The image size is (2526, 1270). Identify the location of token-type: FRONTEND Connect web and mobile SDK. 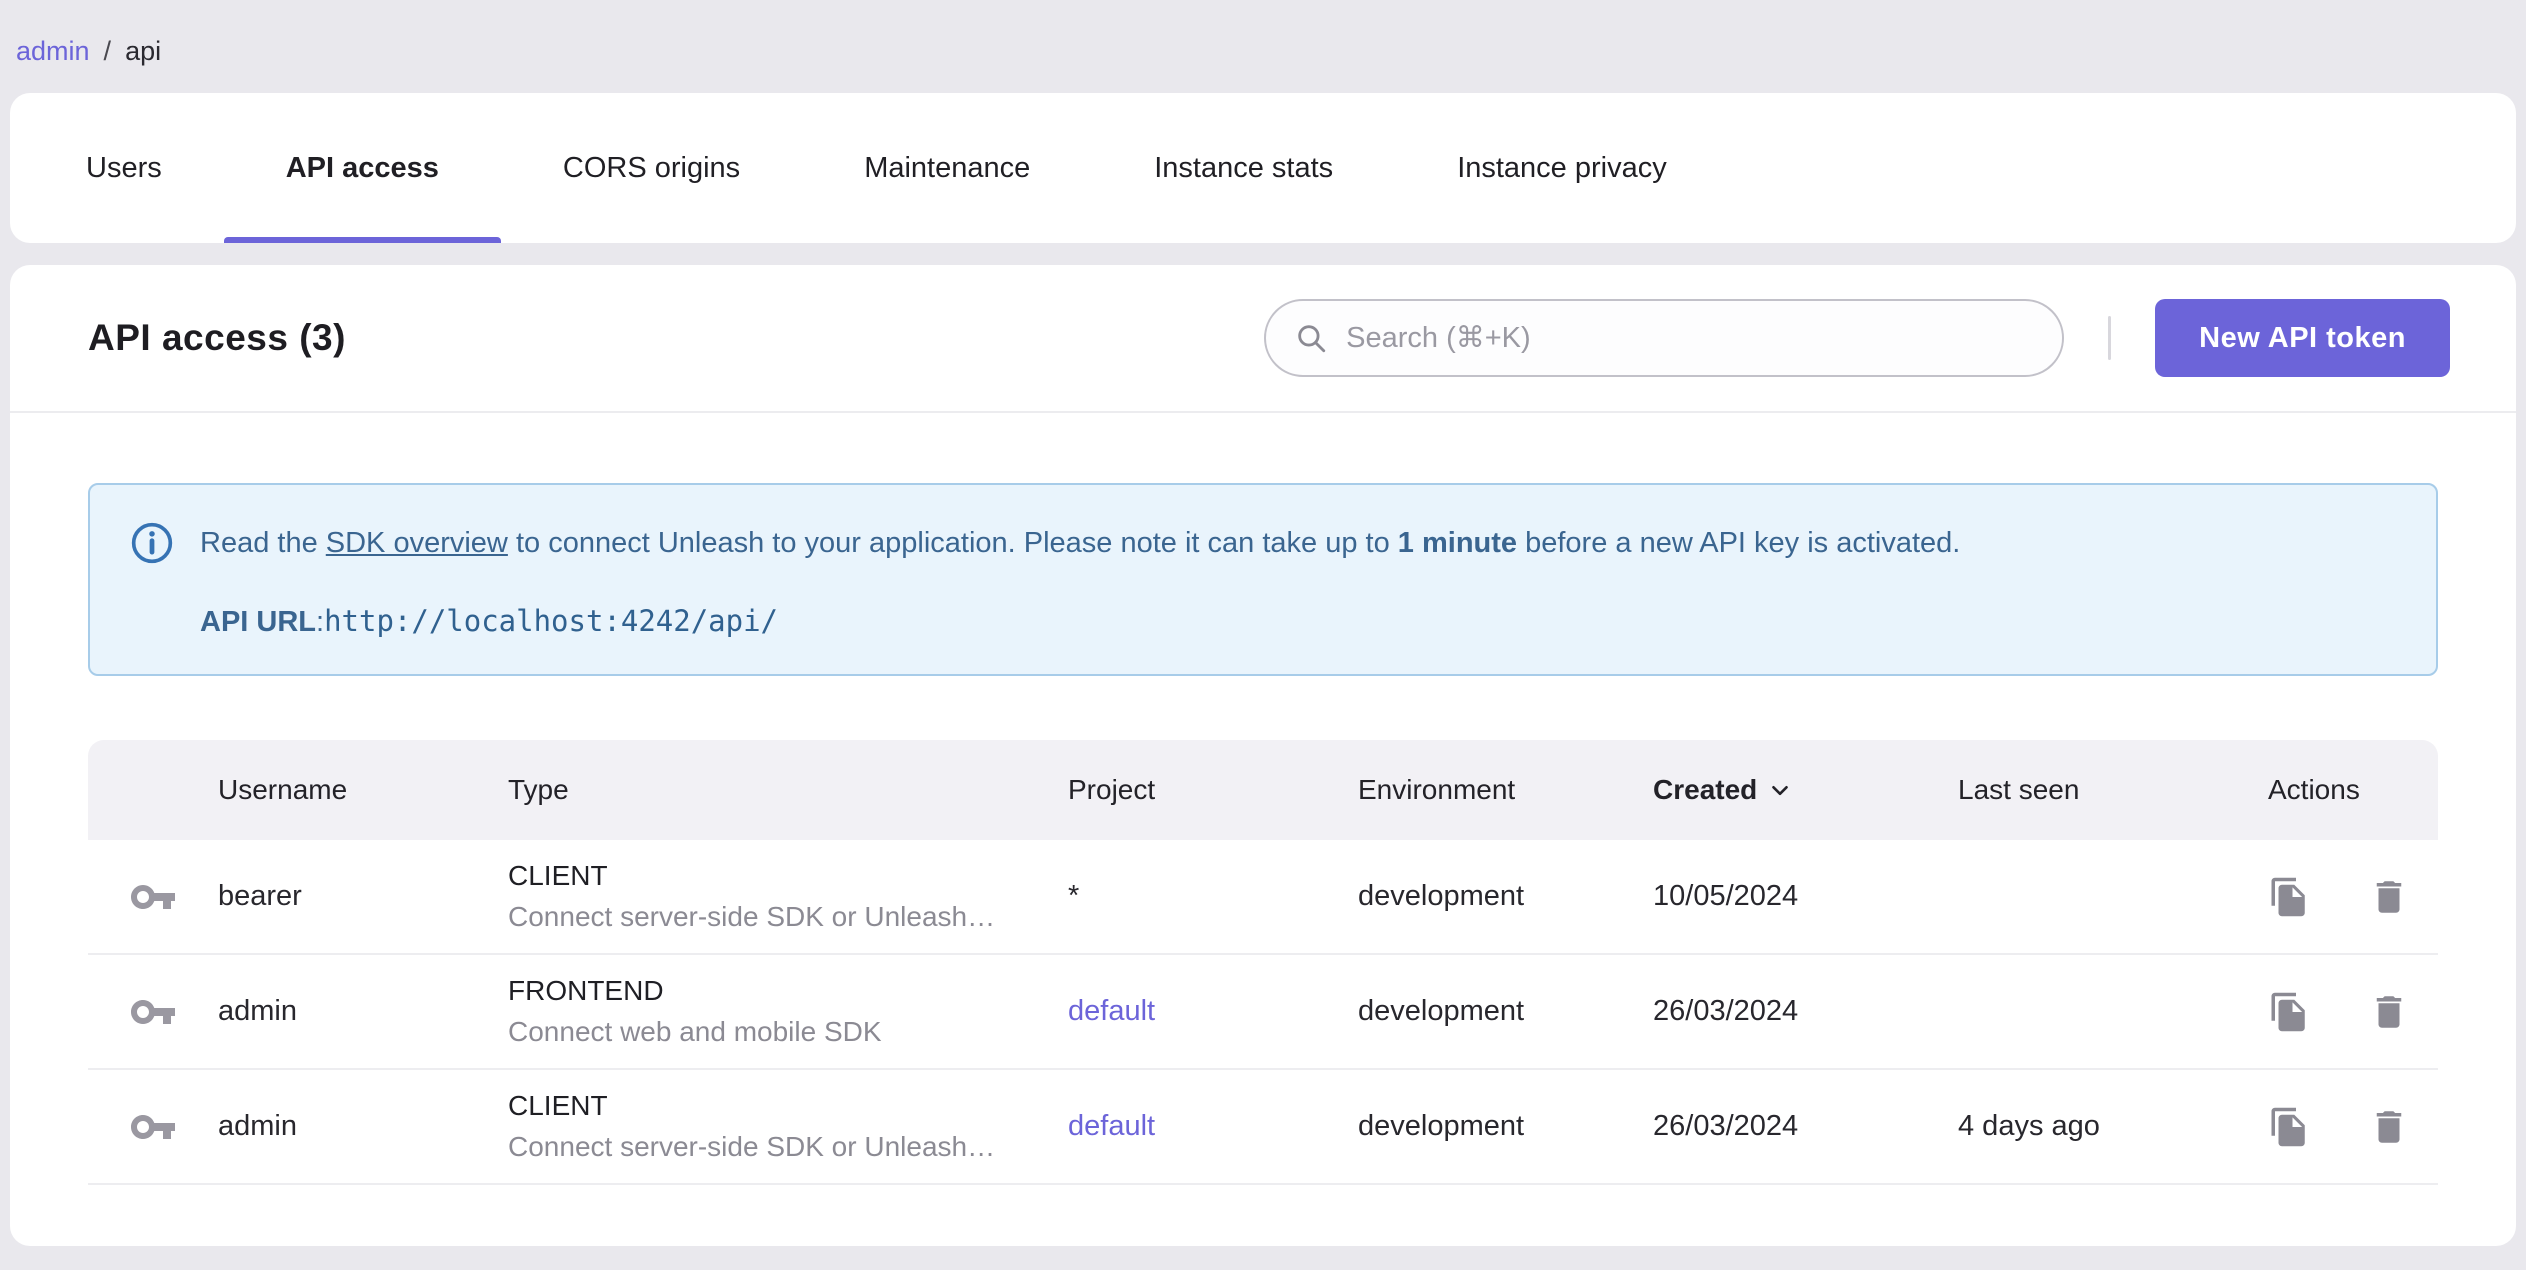
(695, 1011).